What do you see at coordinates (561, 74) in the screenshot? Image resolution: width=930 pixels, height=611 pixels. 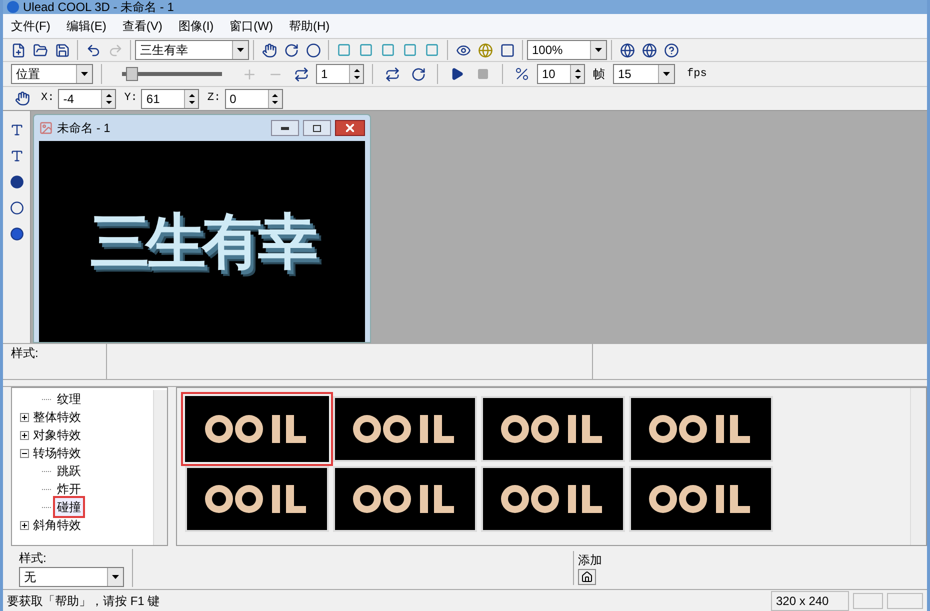 I see `speed-field: 10` at bounding box center [561, 74].